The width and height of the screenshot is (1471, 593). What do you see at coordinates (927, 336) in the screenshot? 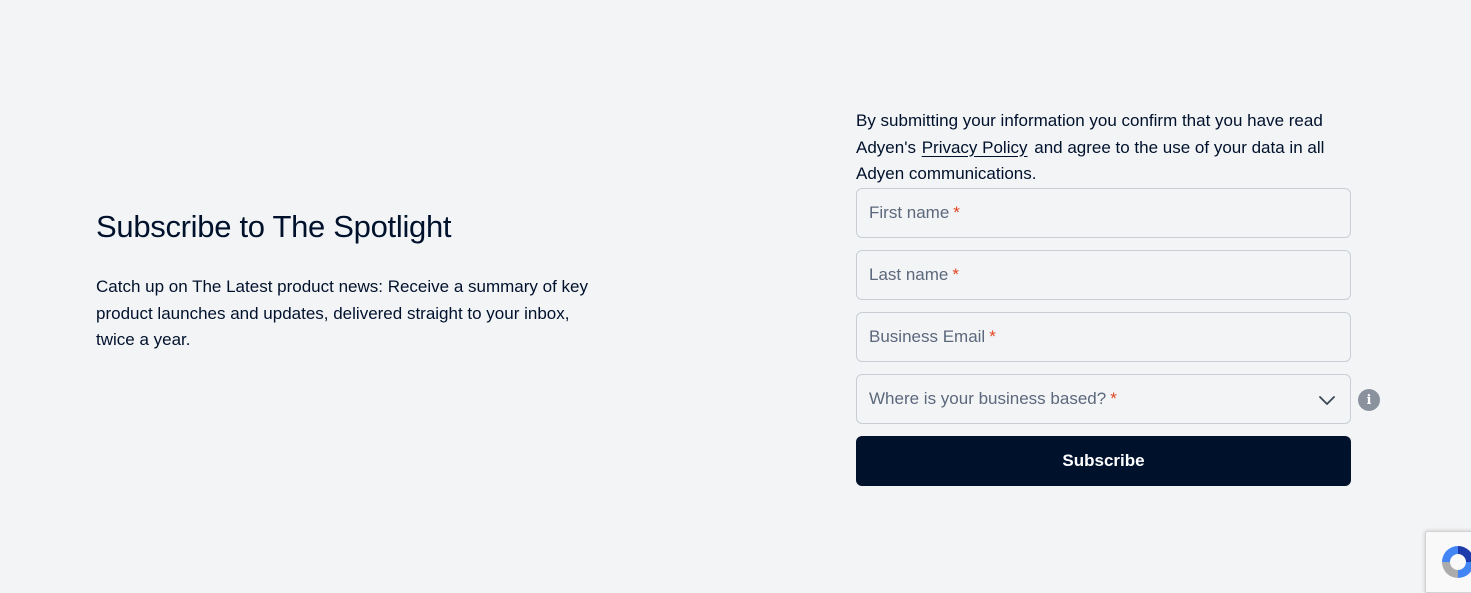
I see `business-email-placeholder: Business Email` at bounding box center [927, 336].